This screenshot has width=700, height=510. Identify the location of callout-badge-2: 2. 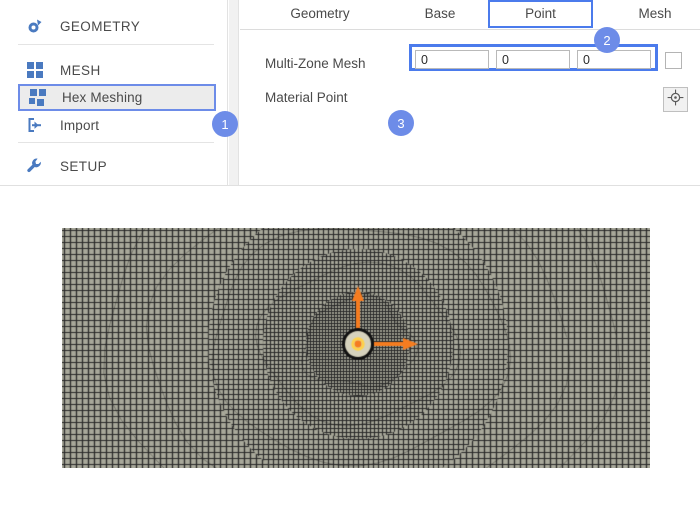
(607, 40).